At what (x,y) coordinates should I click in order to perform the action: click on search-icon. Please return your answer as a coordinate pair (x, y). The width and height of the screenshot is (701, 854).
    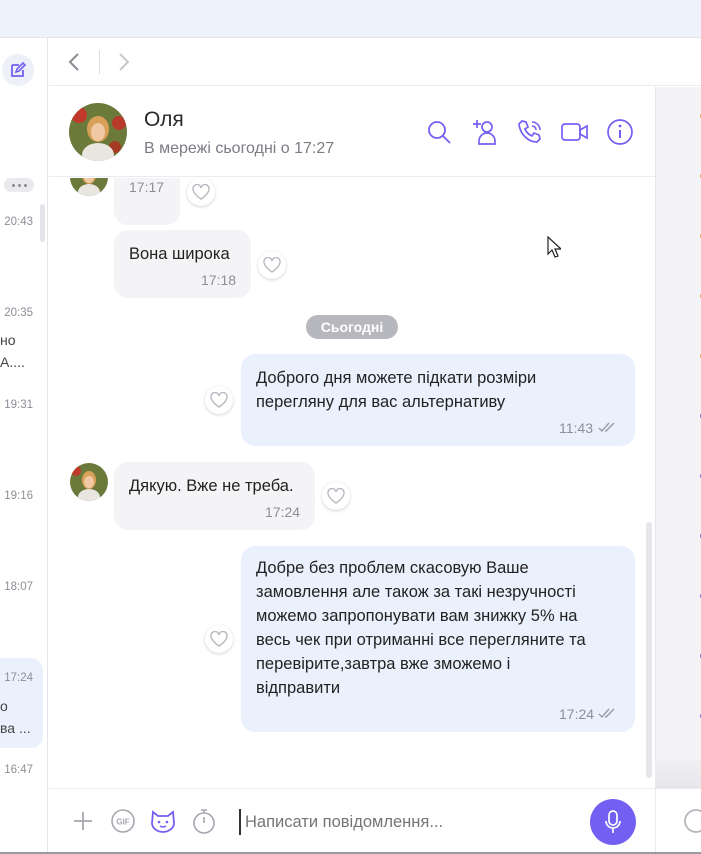
    Looking at the image, I should click on (439, 132).